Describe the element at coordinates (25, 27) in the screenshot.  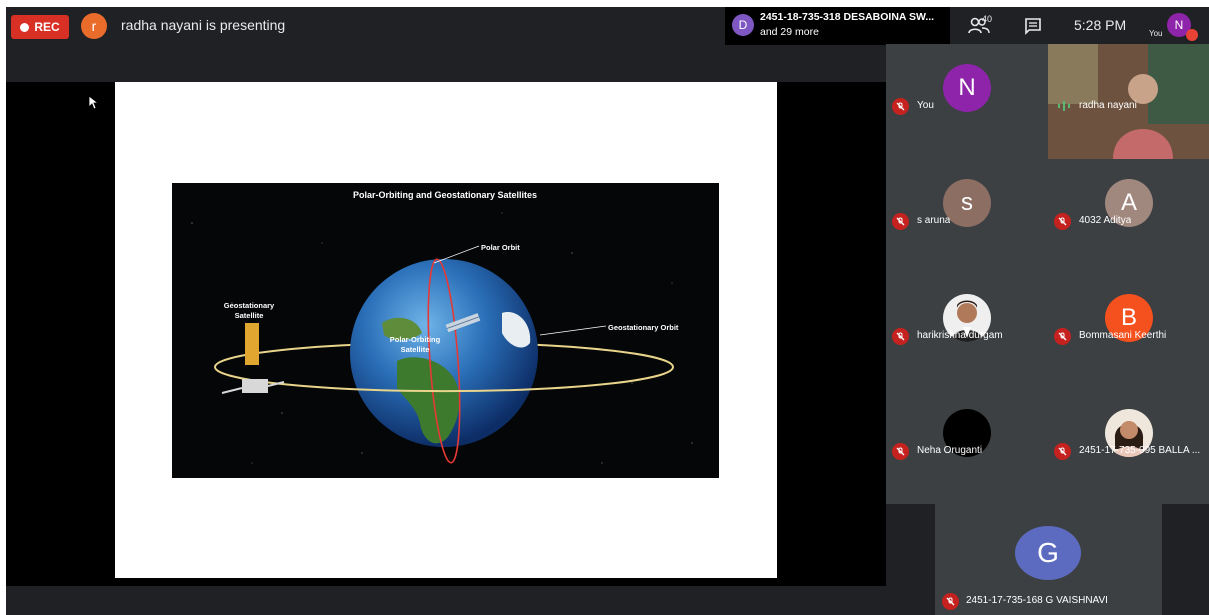
I see `record-dot-icon` at that location.